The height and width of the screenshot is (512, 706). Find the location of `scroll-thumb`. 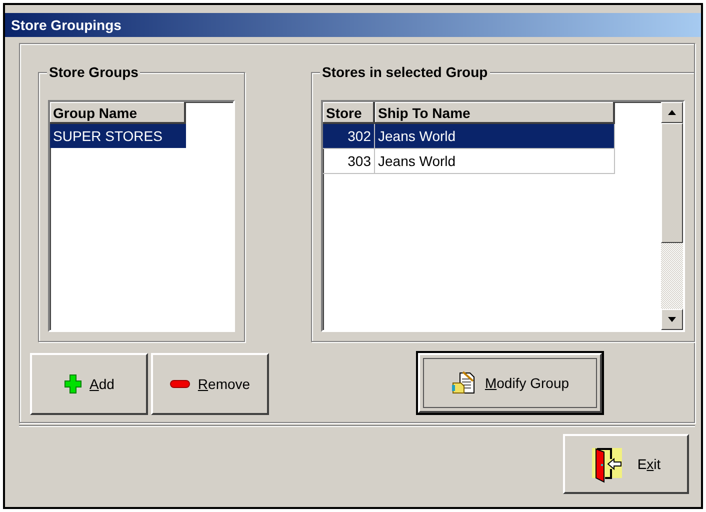

scroll-thumb is located at coordinates (672, 183).